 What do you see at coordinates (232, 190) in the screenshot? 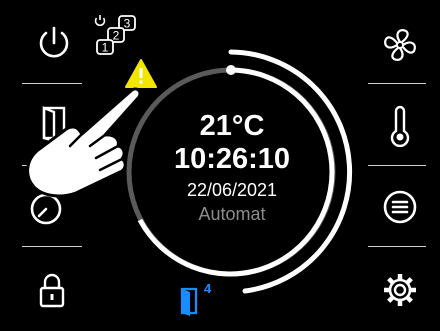
I see `current-date: 22/06/2021` at bounding box center [232, 190].